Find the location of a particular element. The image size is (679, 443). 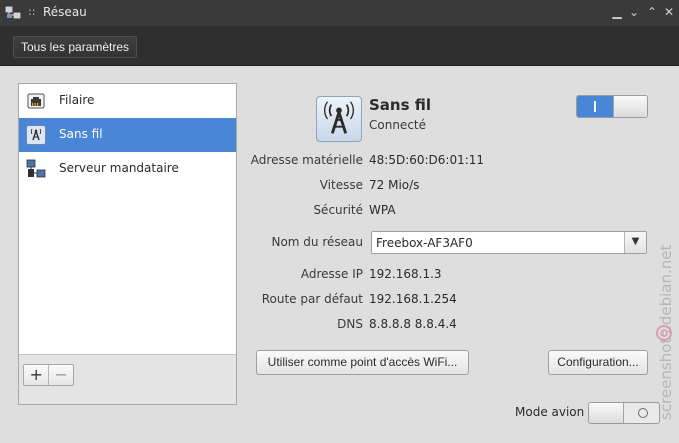

window-titlebar: :: Réseau ▁ ⌄ ⌃ ✕ is located at coordinates (339, 13).